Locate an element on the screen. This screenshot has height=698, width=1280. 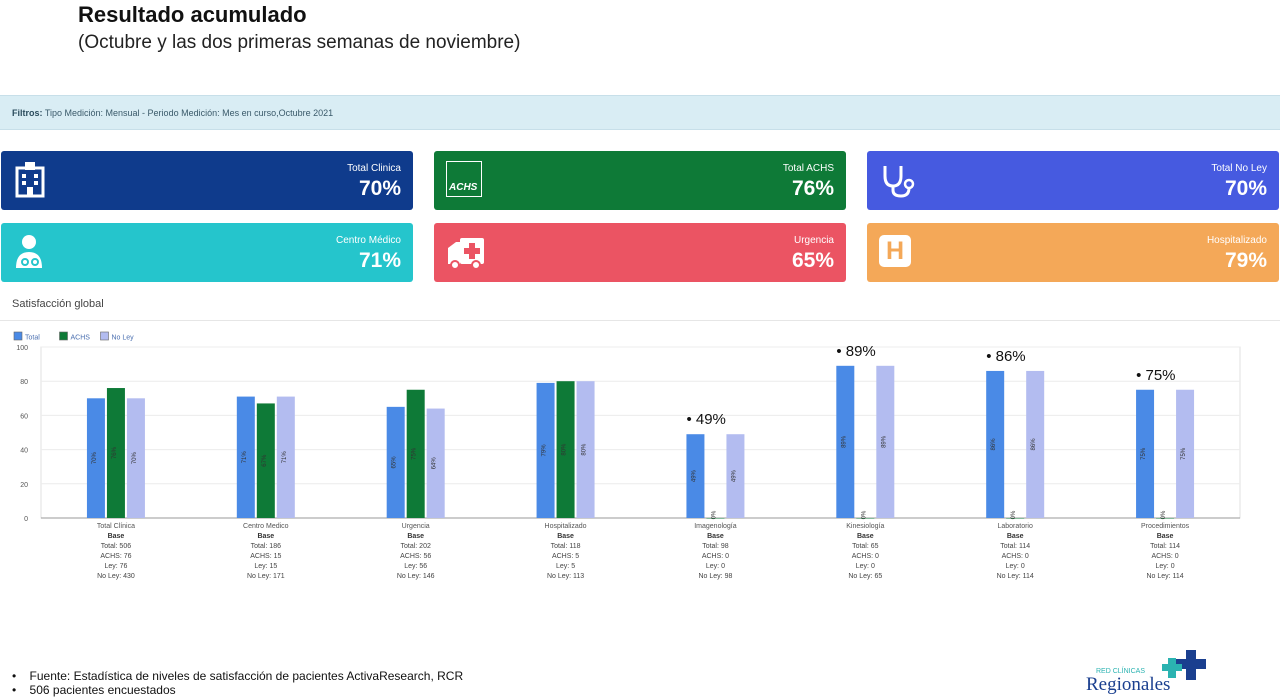
kpi-card-total-no-ley: Total No Ley 70% is located at coordinates (1073, 180).